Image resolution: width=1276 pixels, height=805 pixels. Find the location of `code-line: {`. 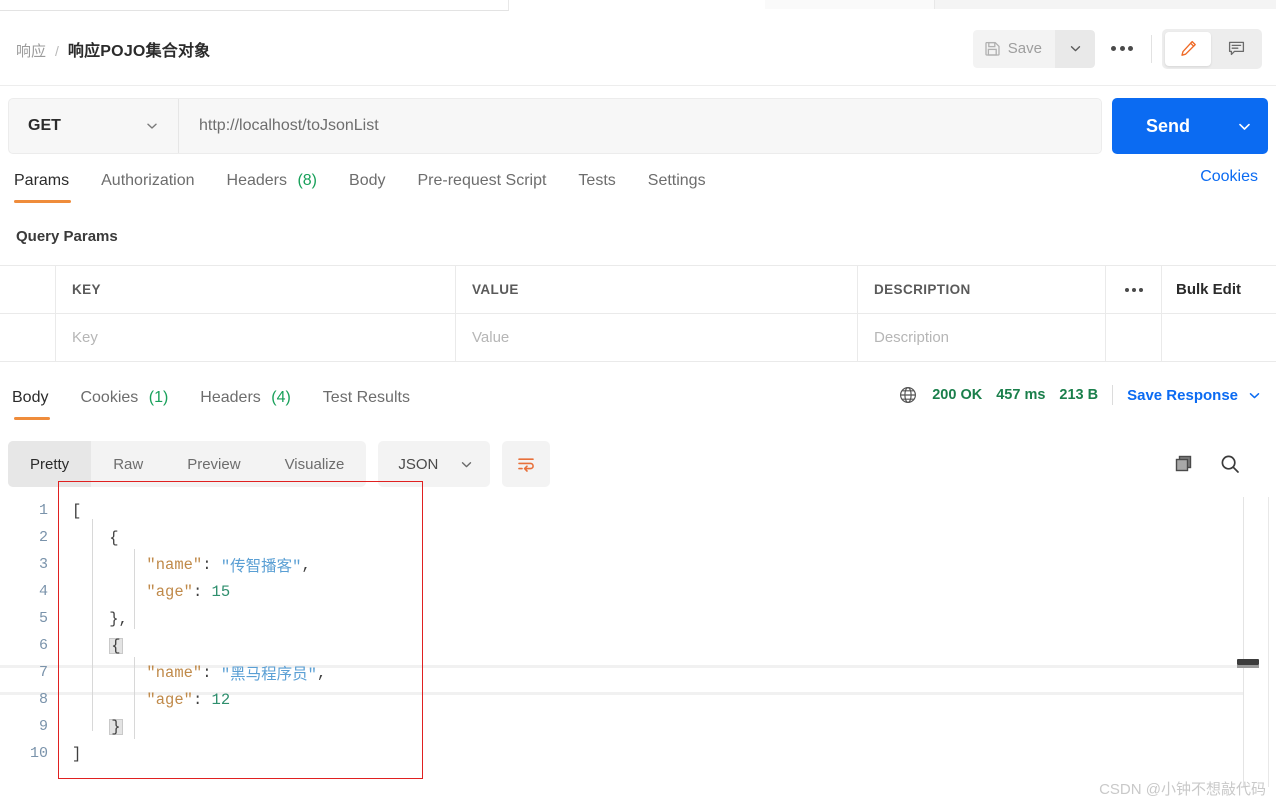

code-line: { is located at coordinates (199, 537).